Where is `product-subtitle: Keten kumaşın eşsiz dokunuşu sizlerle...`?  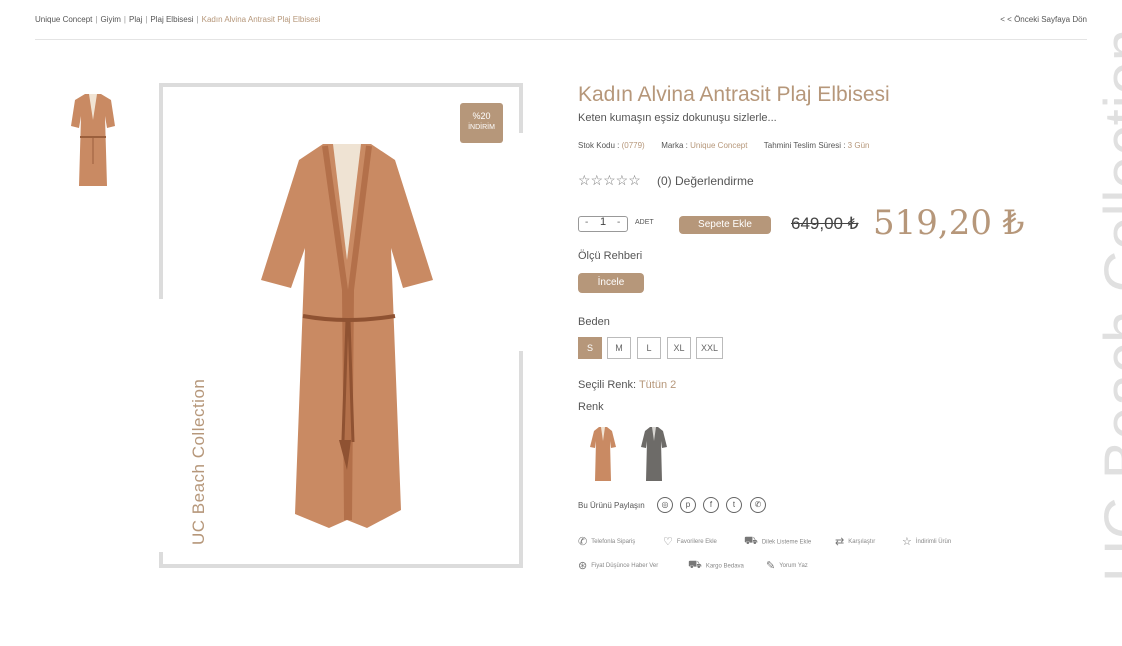
product-subtitle: Keten kumaşın eşsiz dokunuşu sizlerle... is located at coordinates (677, 118).